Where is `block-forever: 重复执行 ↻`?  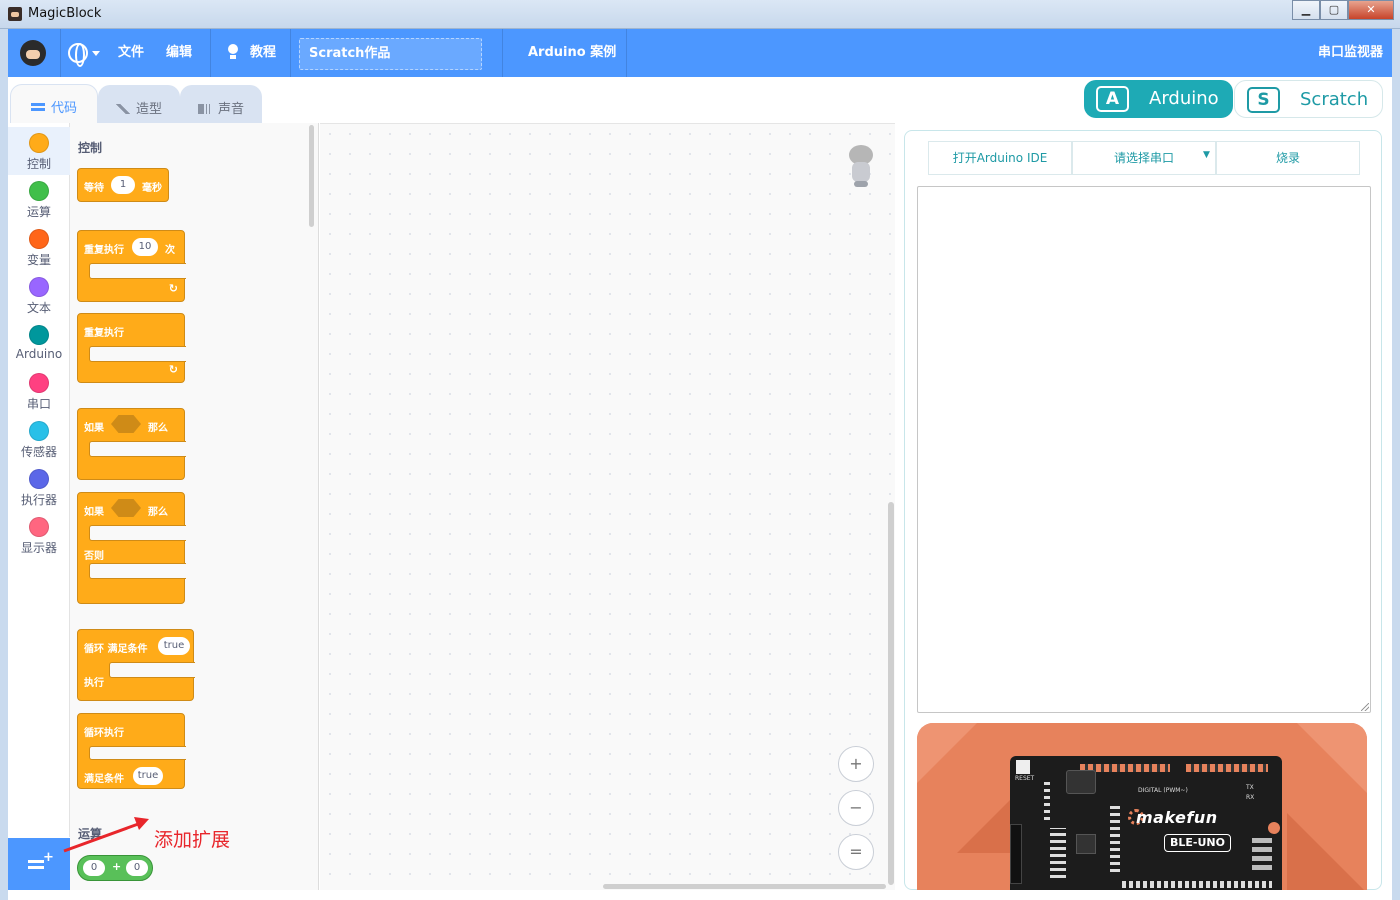 block-forever: 重复执行 ↻ is located at coordinates (131, 348).